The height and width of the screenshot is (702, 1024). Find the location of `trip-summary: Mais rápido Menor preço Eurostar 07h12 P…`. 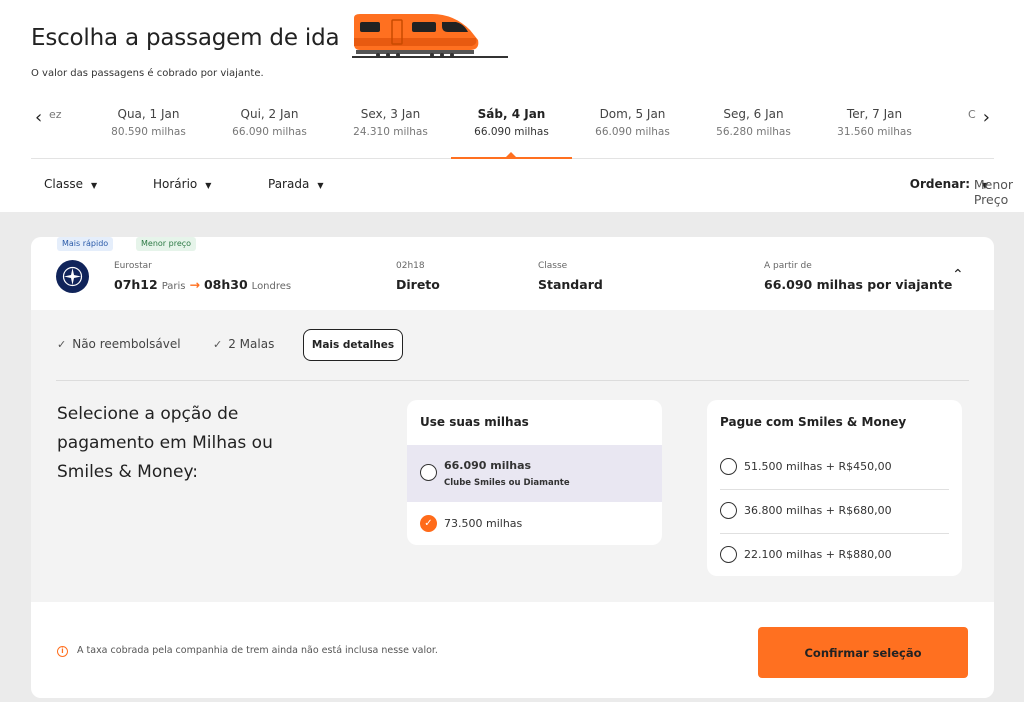

trip-summary: Mais rápido Menor preço Eurostar 07h12 P… is located at coordinates (512, 273).